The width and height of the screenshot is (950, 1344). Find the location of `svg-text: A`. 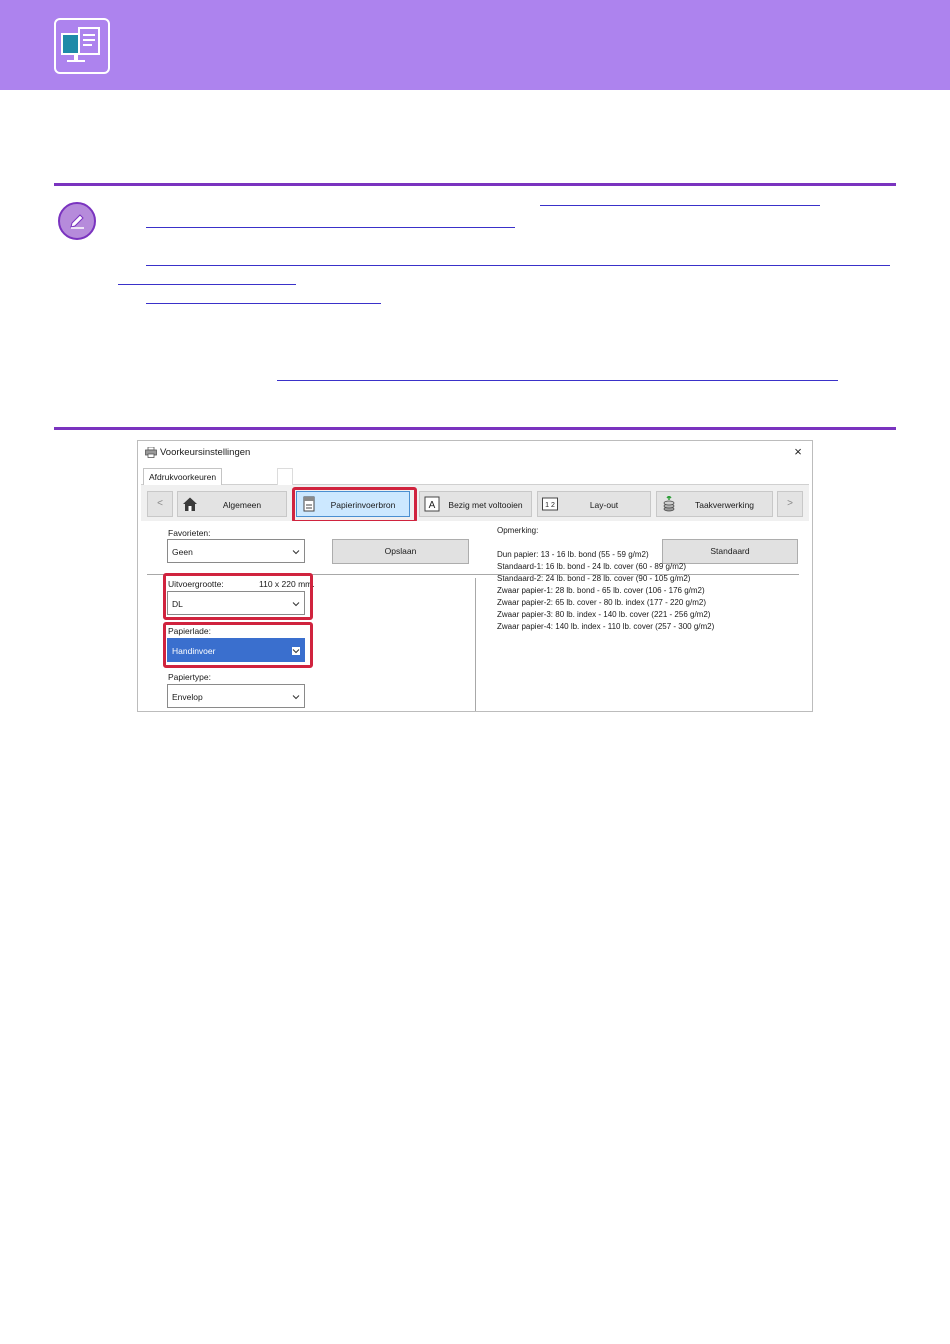

svg-text: A is located at coordinates (432, 505).